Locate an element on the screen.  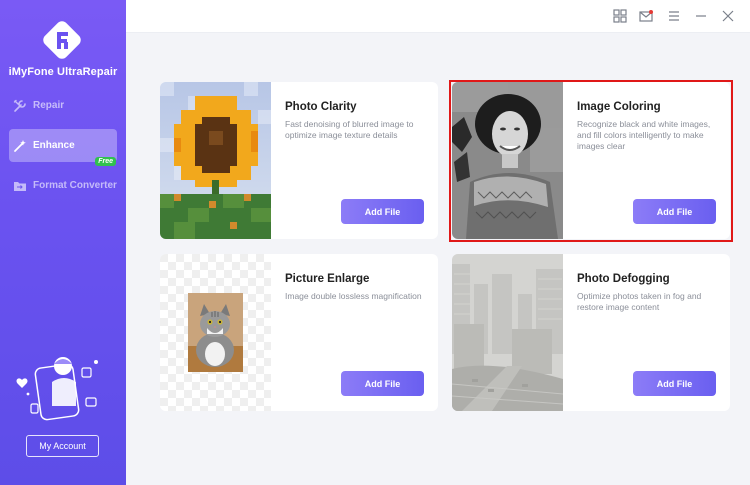
sidebar-item-label: Format Converter is located at coordinates (75, 185).